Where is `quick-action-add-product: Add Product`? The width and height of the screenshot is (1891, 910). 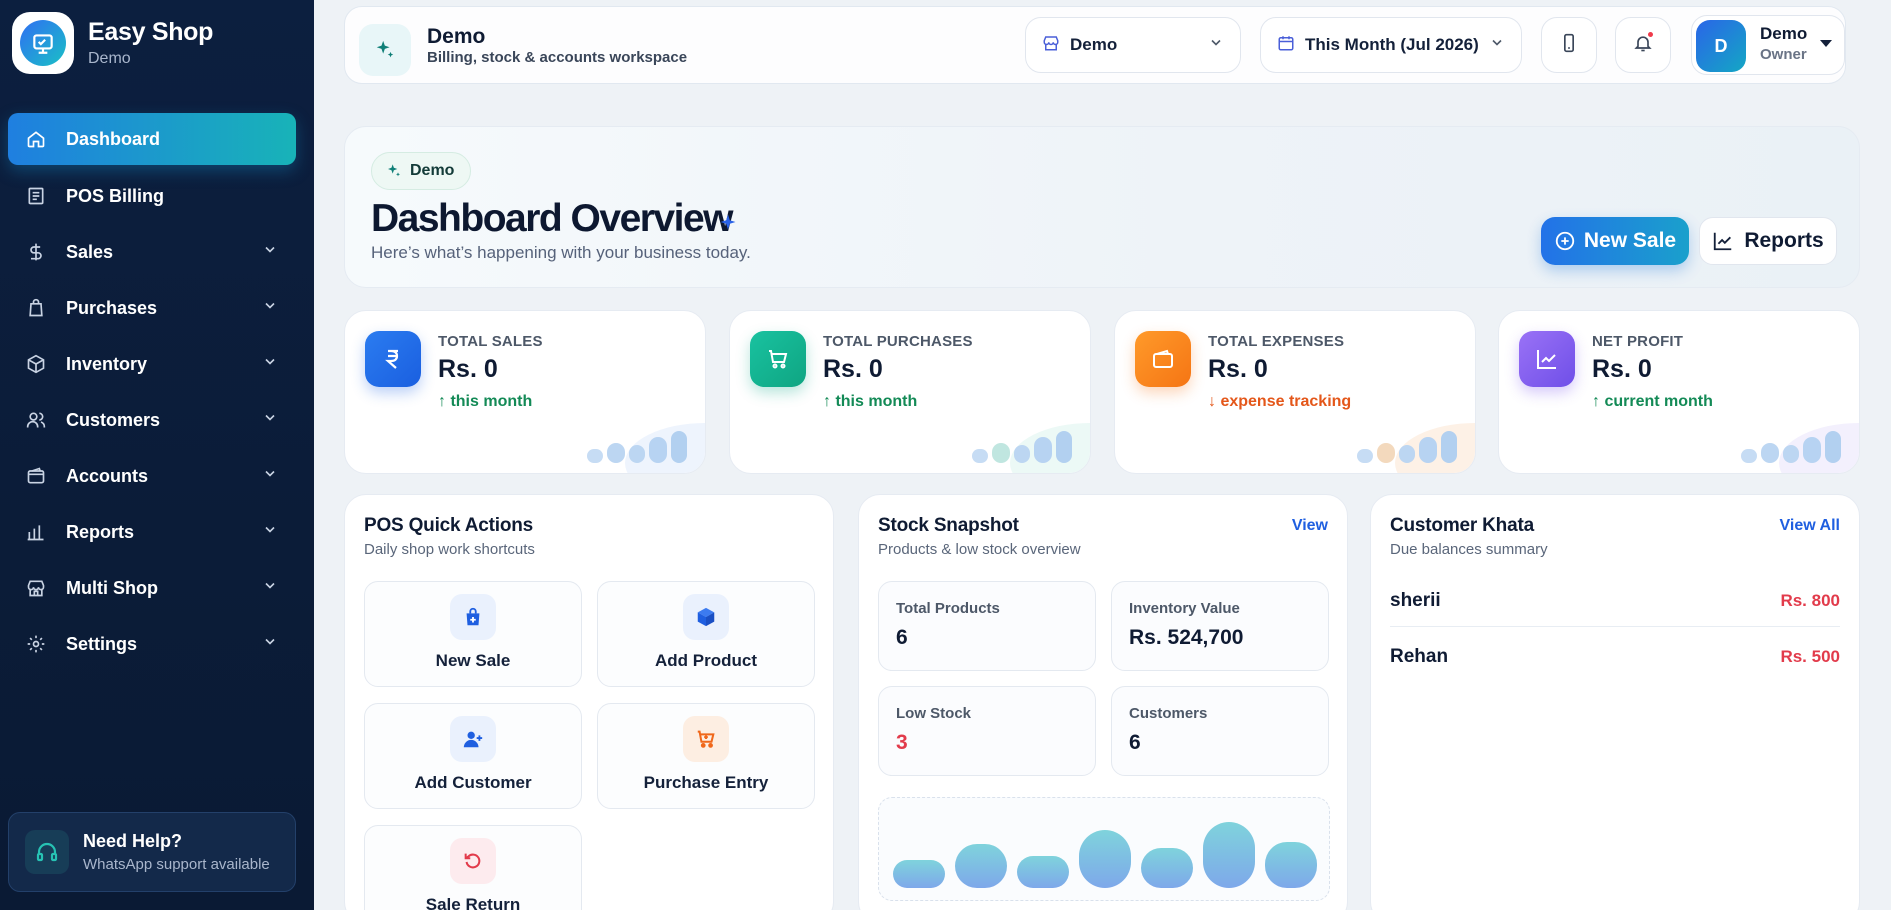
quick-action-add-product: Add Product is located at coordinates (706, 634).